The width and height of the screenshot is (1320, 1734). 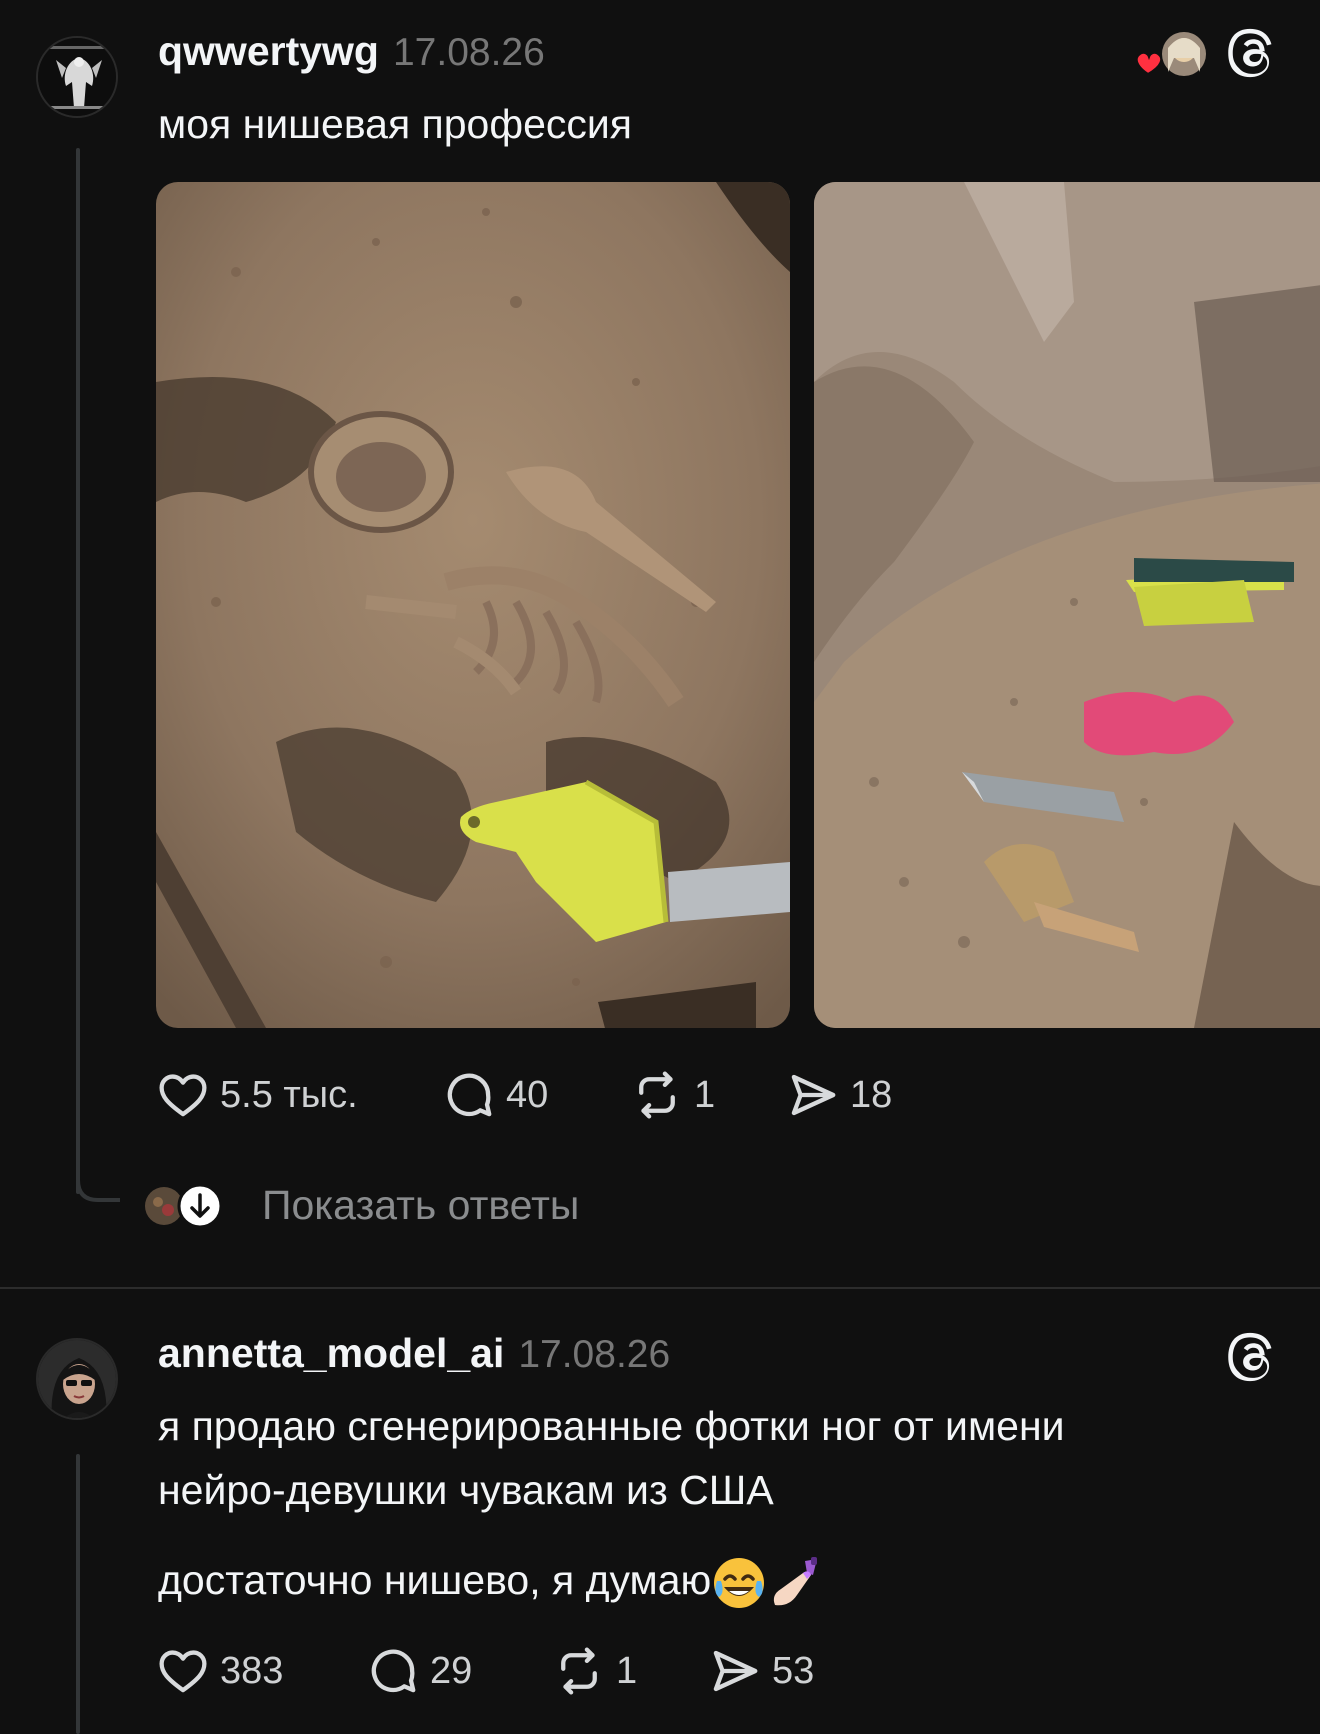 I want to click on username: qwwertywg, so click(x=268, y=51).